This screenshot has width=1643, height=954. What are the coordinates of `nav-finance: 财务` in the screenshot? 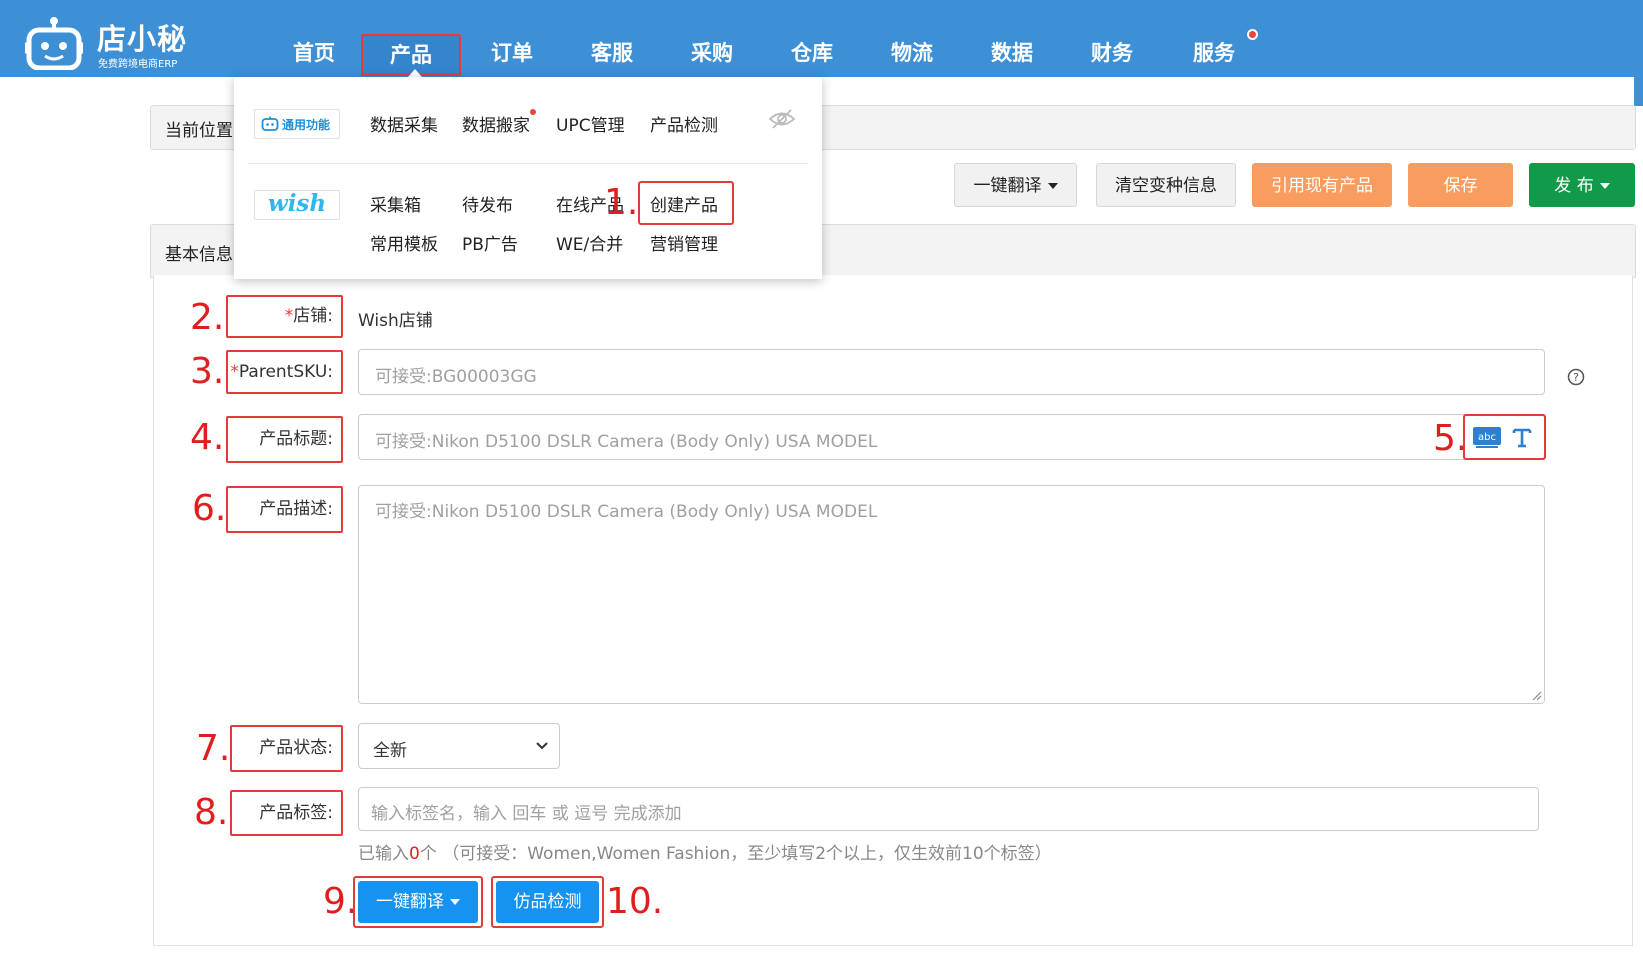 It's located at (1112, 53).